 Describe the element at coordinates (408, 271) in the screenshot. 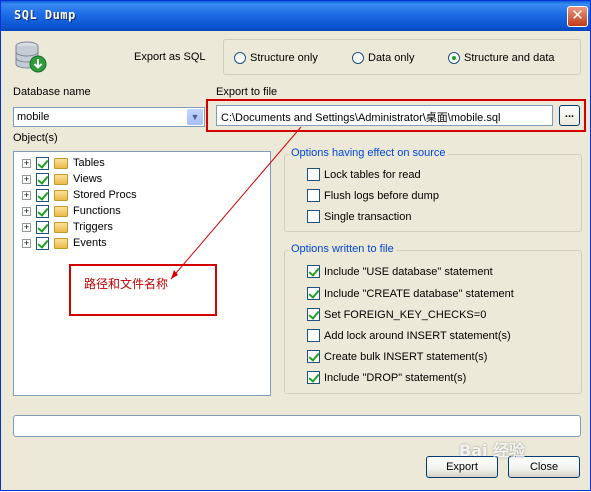

I see `option-label: Include "USE database" statement` at that location.